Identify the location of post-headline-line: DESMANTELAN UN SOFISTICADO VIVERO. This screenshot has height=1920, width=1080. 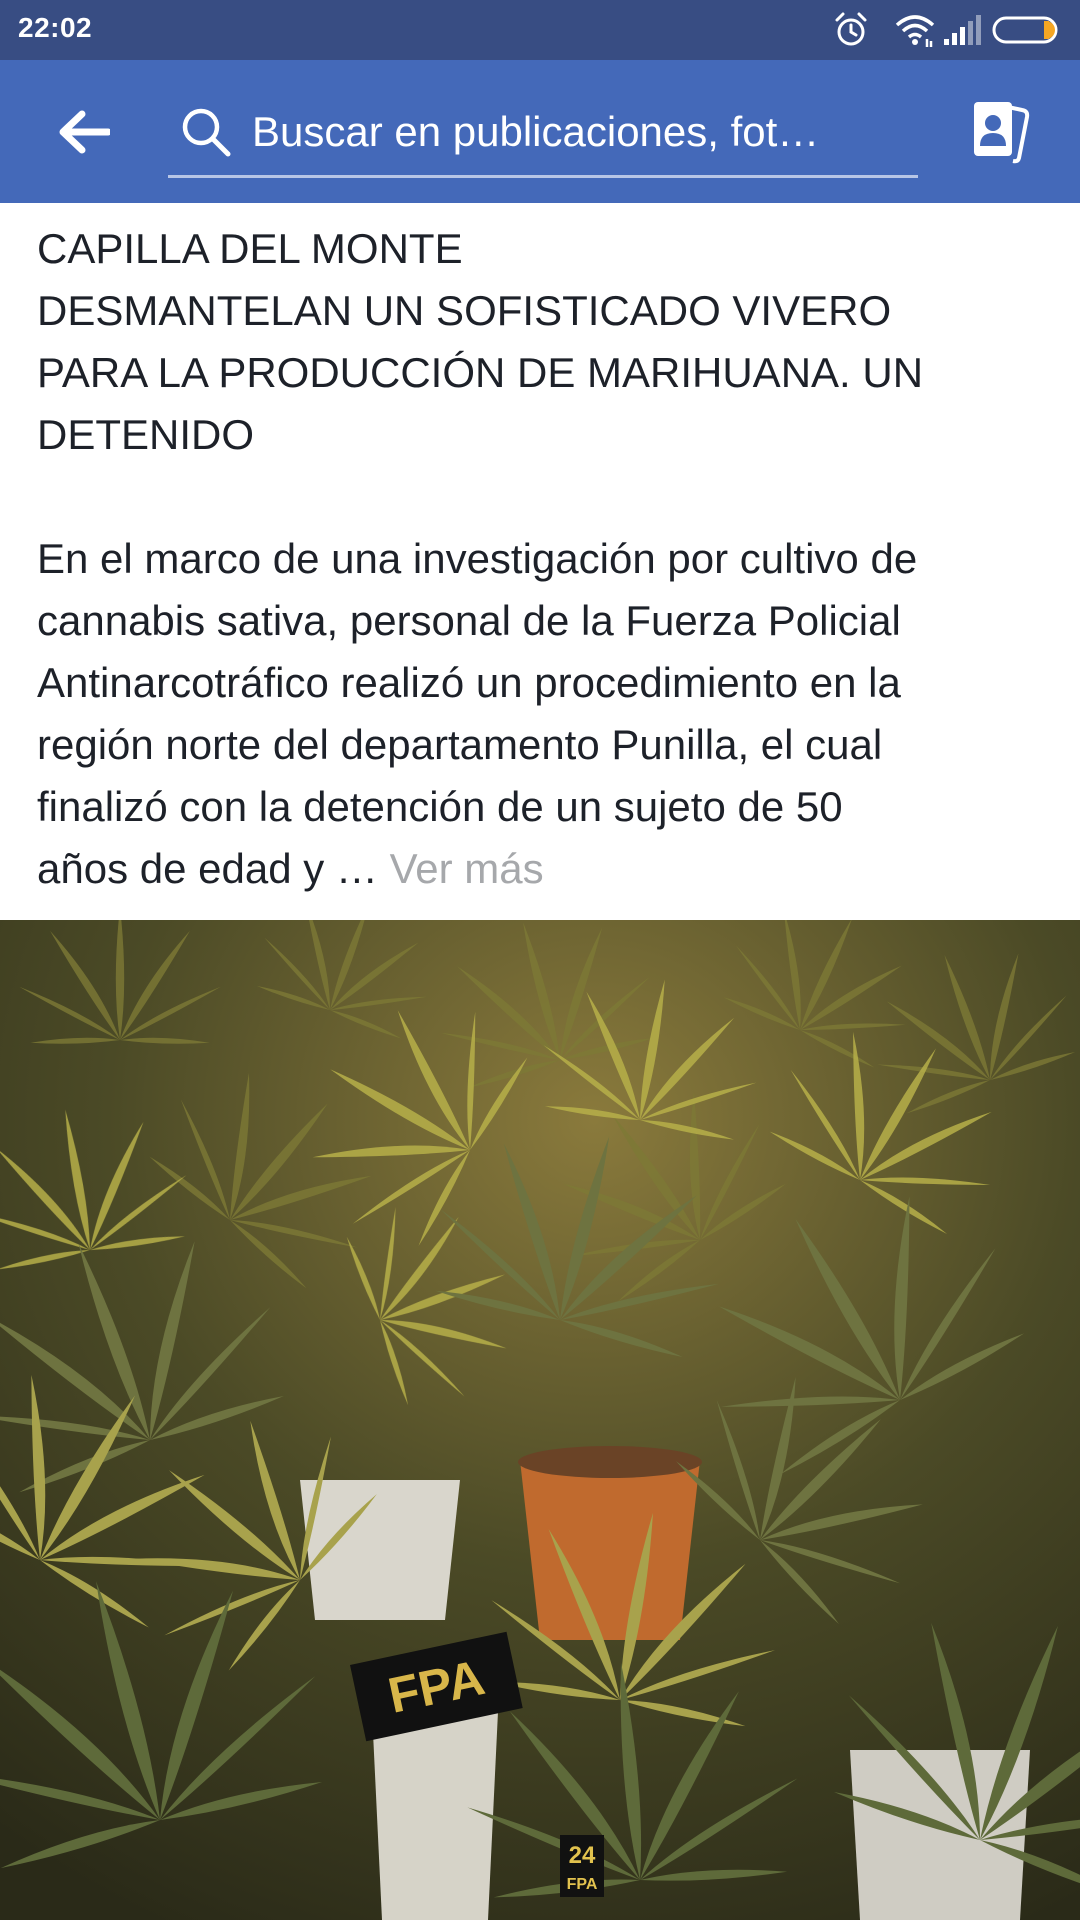
(464, 310).